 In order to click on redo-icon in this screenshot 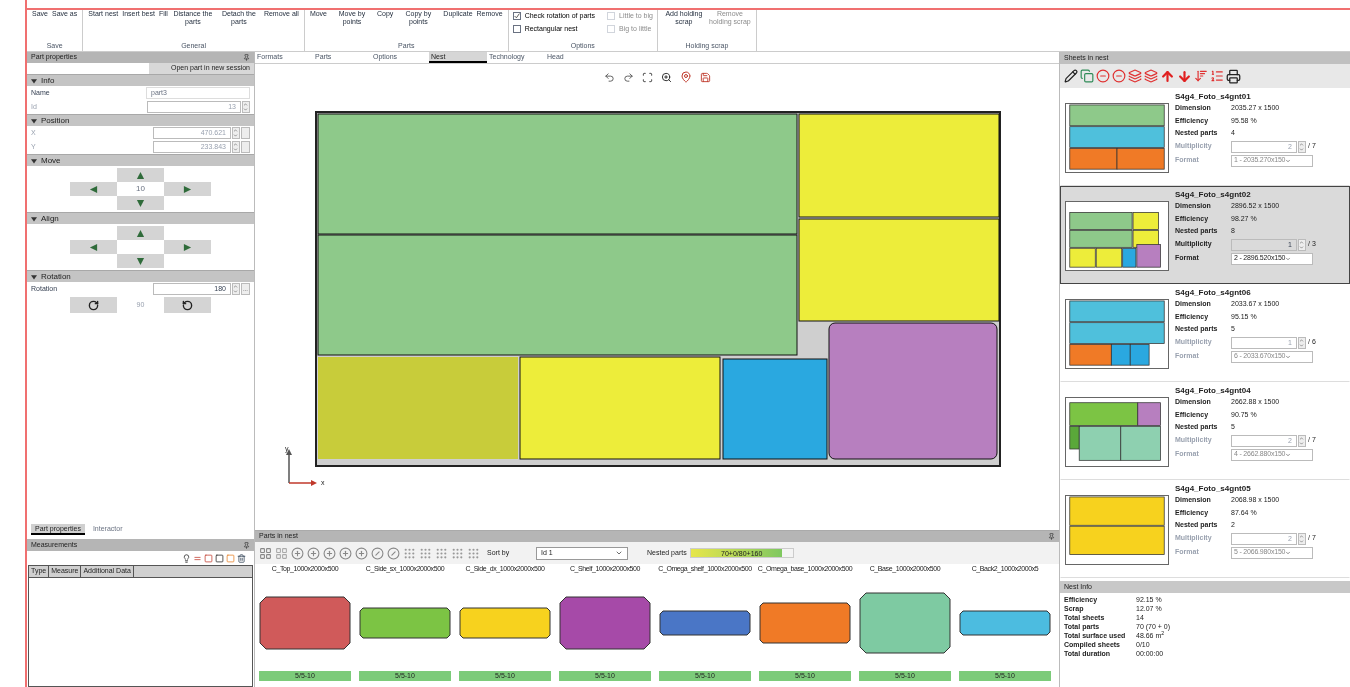, I will do `click(628, 77)`.